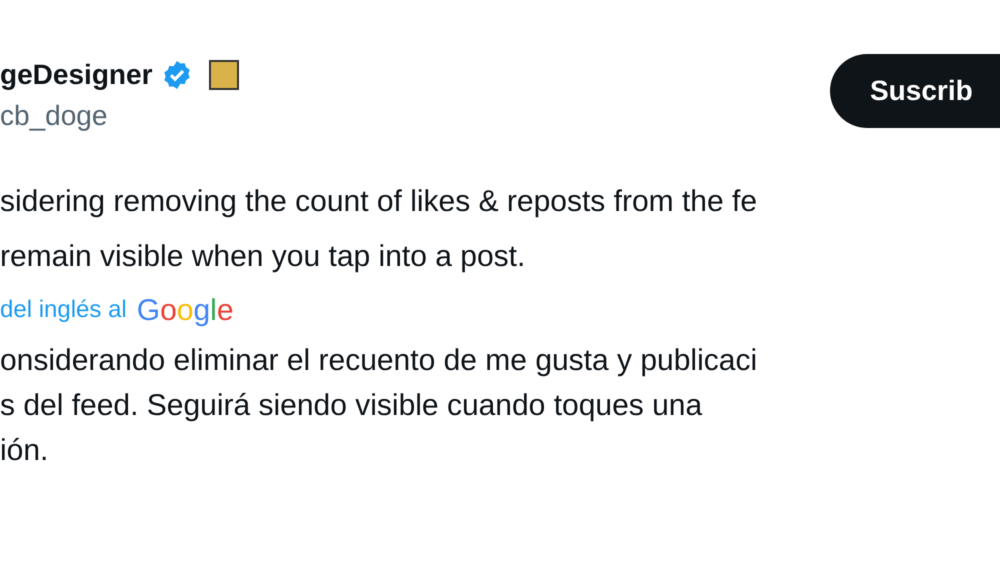 This screenshot has width=1000, height=563. Describe the element at coordinates (185, 310) in the screenshot. I see `google-logo: Google` at that location.